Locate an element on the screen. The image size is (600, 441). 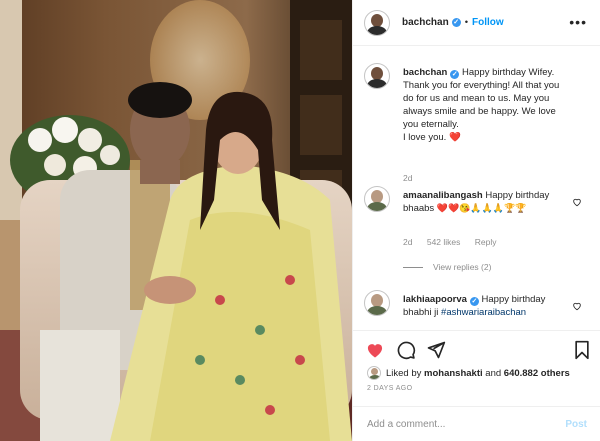
comment-emojis: ❤️❤️😘🙏🙏🙏🏆🏆 is located at coordinates (481, 208).